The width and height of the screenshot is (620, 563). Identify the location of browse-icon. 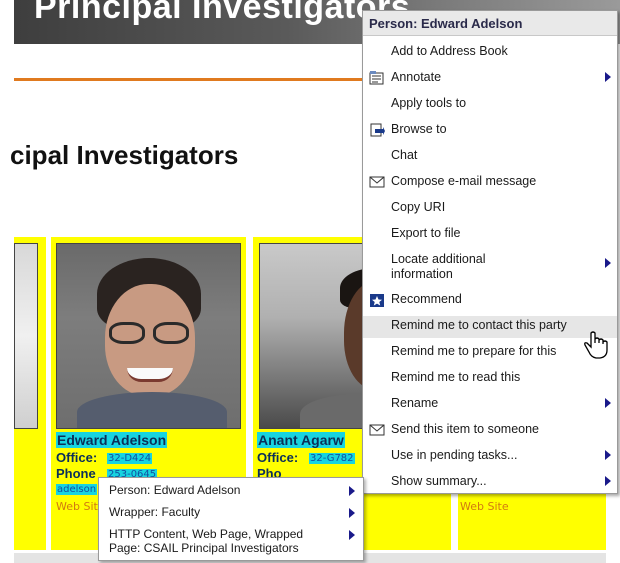
(377, 130).